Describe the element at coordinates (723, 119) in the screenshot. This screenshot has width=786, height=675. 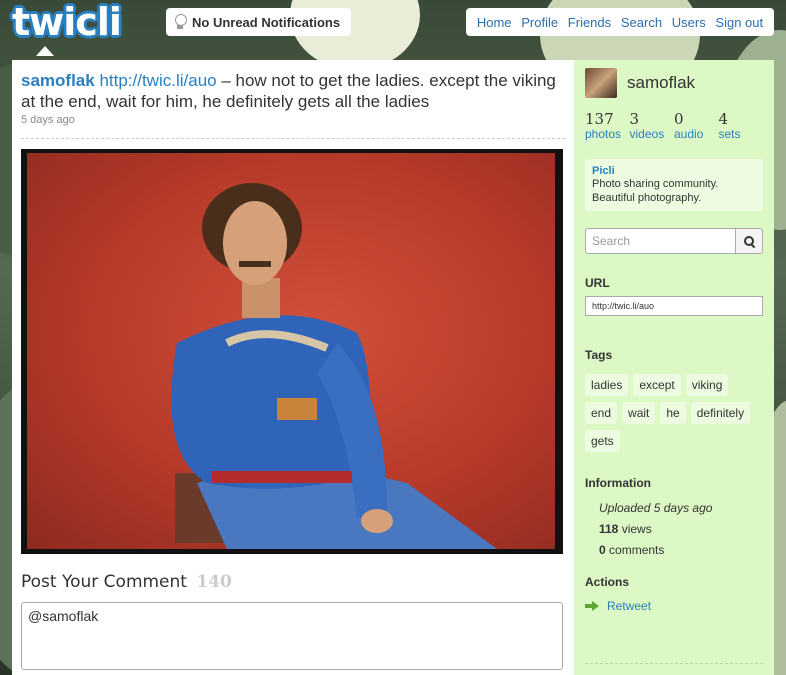
I see `stat-sets-count: 4` at that location.